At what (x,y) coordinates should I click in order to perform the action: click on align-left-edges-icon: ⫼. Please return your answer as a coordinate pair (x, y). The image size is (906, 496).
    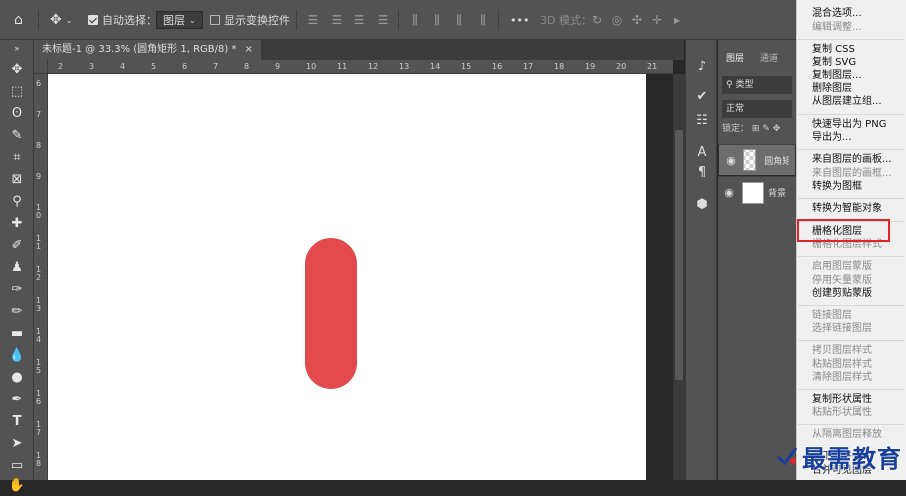
    Looking at the image, I should click on (415, 20).